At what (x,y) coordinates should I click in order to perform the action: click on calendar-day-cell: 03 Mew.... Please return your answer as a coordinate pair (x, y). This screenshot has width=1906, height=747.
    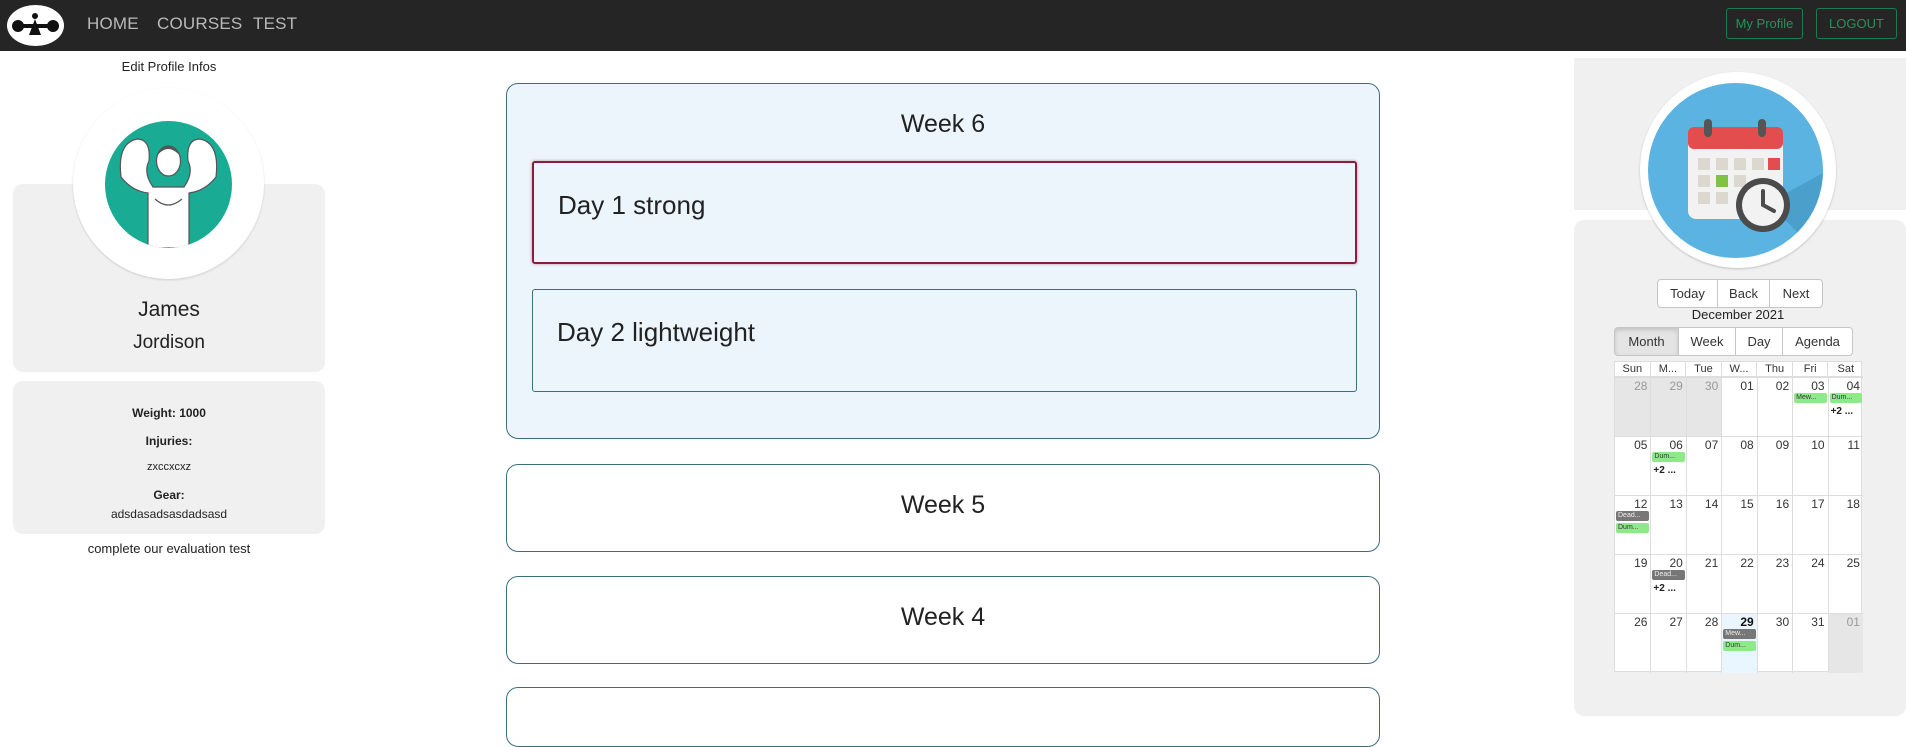
    Looking at the image, I should click on (1809, 407).